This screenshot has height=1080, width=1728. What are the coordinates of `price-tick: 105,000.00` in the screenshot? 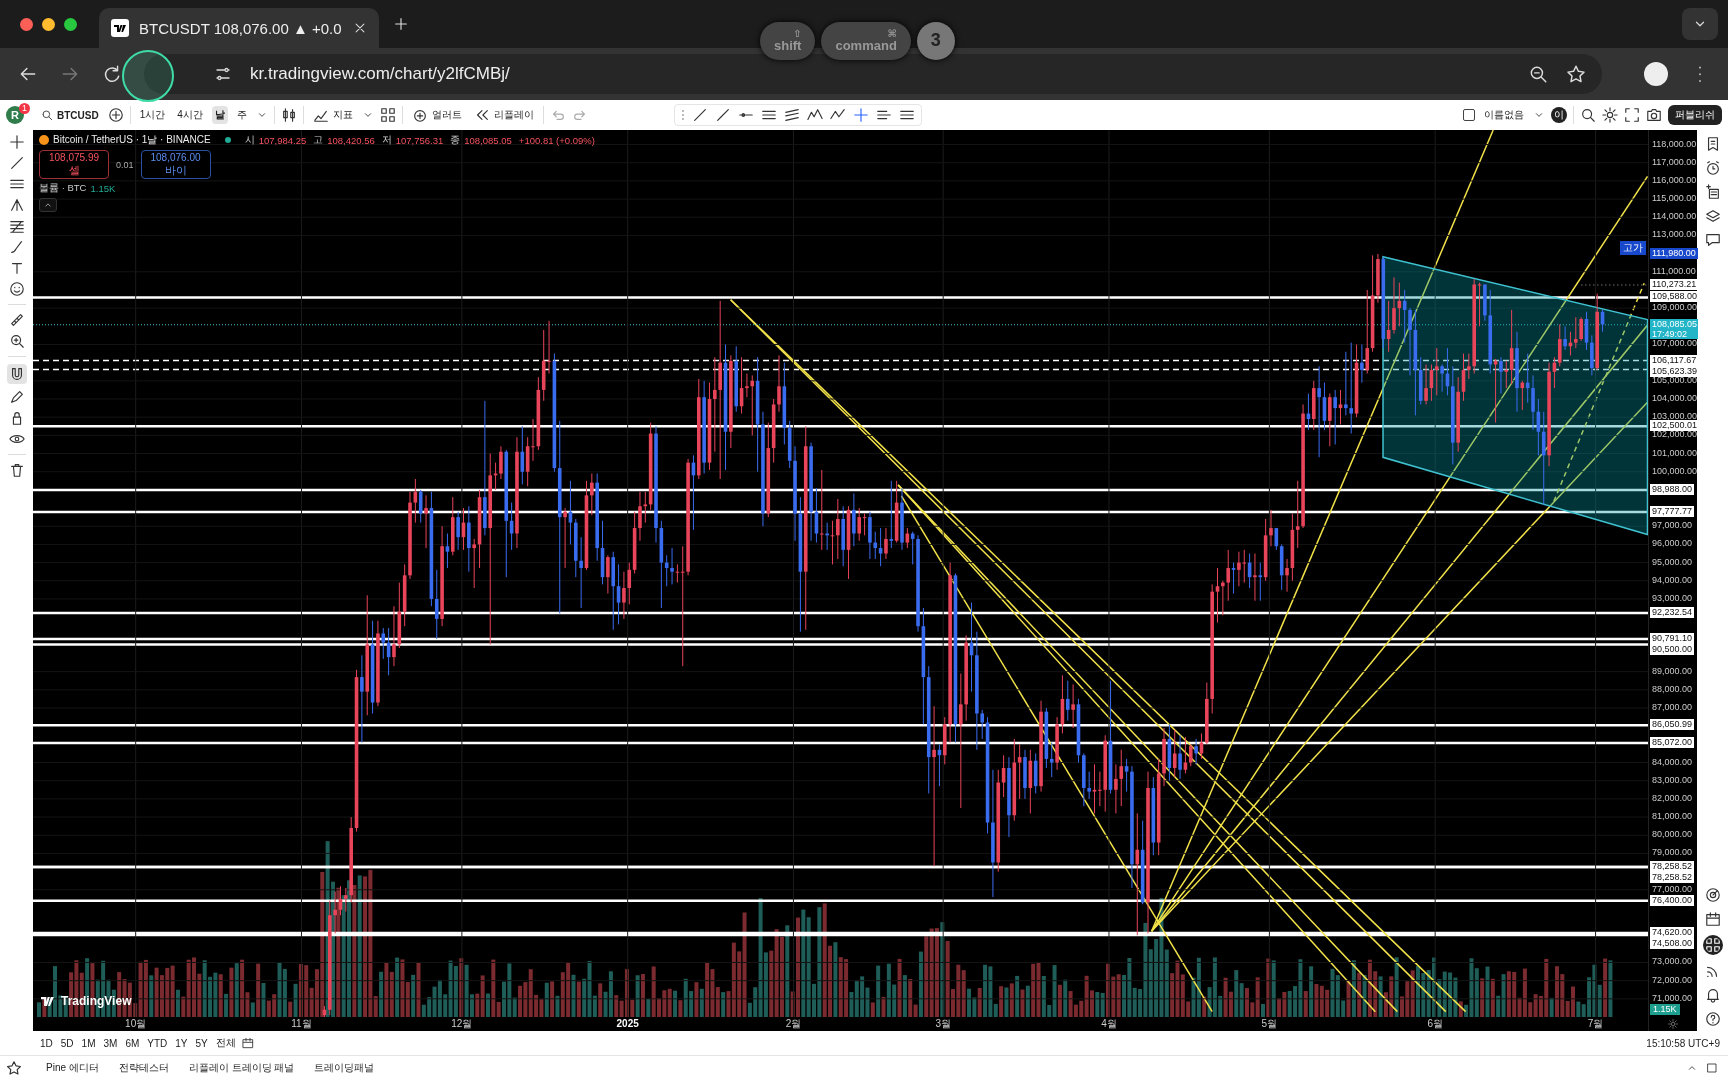 It's located at (1675, 380).